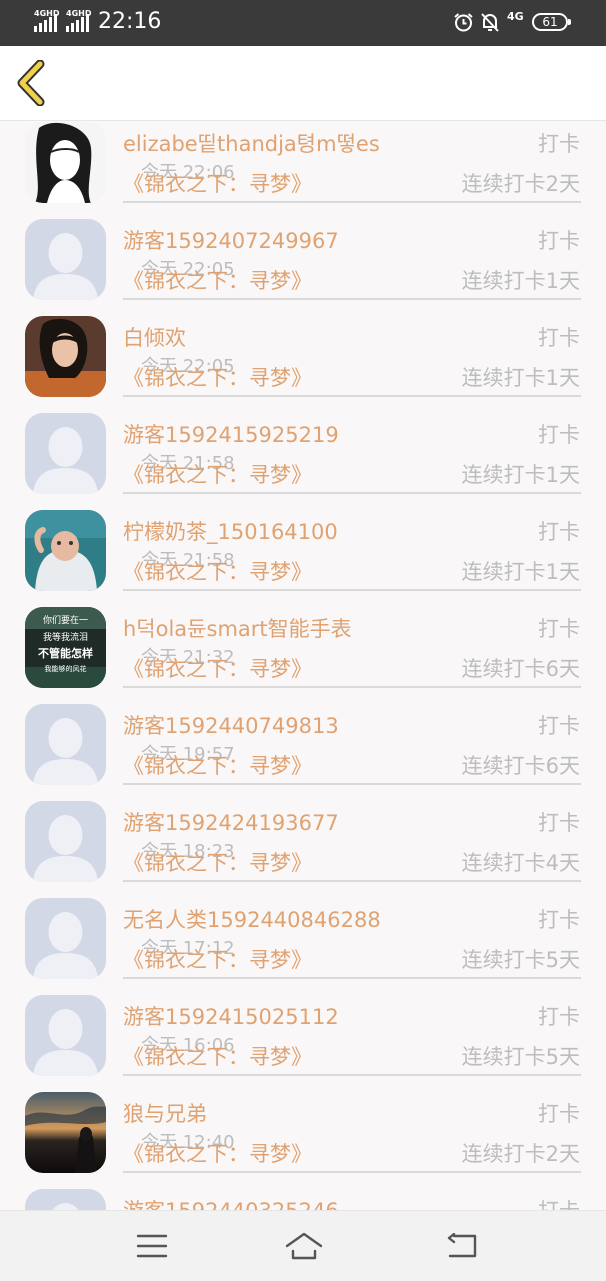  What do you see at coordinates (231, 434) in the screenshot?
I see `user-name: 游客1592415925219` at bounding box center [231, 434].